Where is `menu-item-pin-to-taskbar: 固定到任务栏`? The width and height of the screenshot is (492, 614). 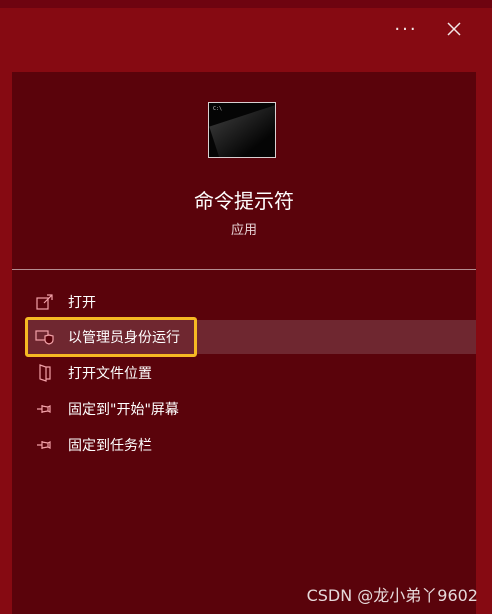 menu-item-pin-to-taskbar: 固定到任务栏 is located at coordinates (251, 445).